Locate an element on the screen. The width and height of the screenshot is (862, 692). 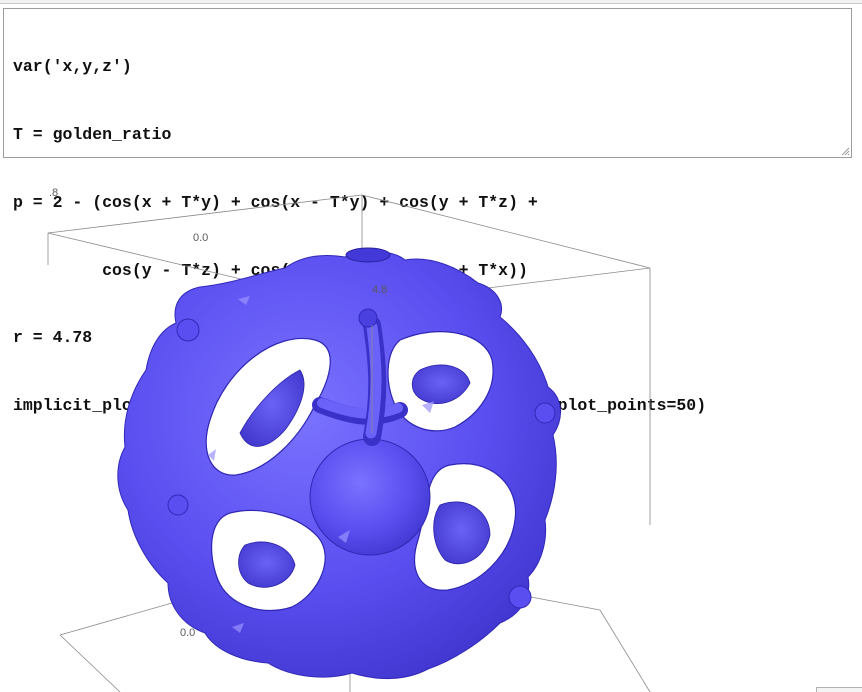
resize-grip-icon is located at coordinates (845, 151).